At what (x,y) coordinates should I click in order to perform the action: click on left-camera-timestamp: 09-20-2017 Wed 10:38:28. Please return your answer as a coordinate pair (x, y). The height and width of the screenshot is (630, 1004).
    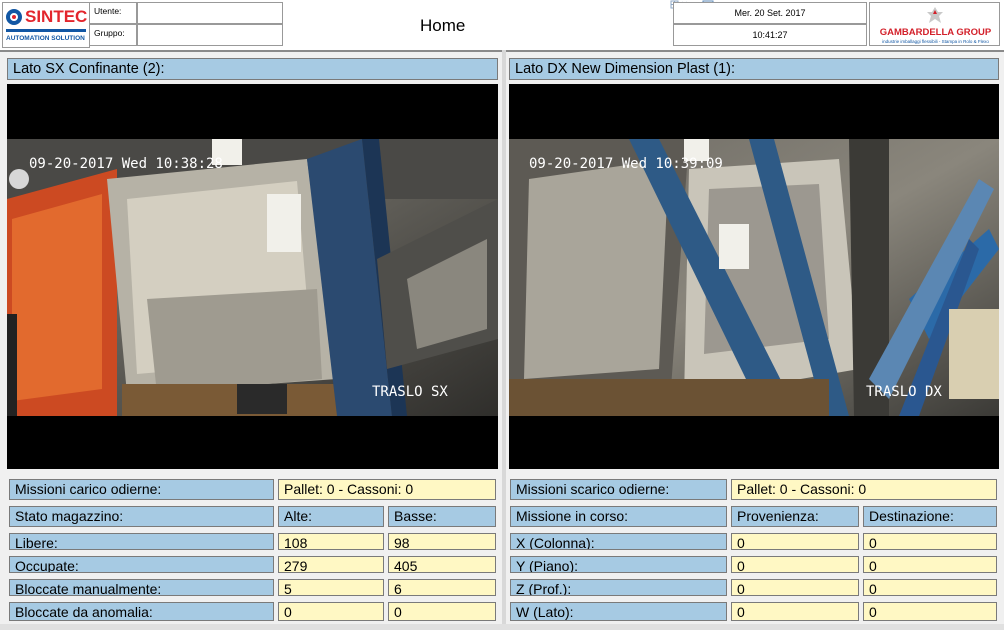
    Looking at the image, I should click on (126, 164).